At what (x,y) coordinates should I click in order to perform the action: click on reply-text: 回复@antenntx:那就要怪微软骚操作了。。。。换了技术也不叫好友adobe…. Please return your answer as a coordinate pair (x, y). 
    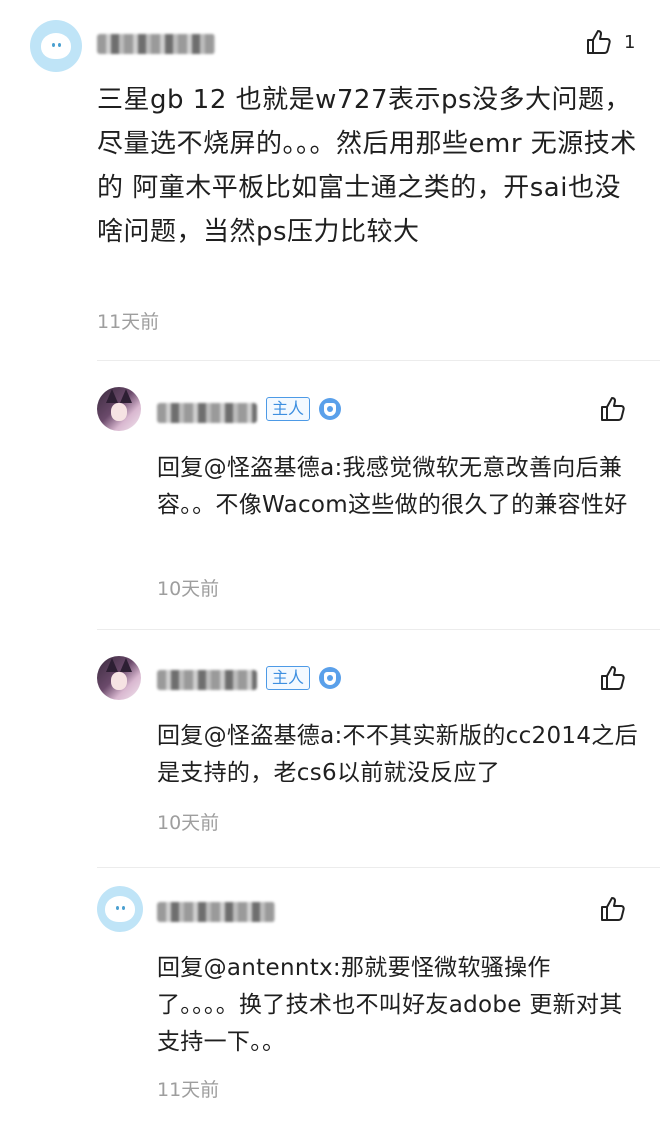
    Looking at the image, I should click on (390, 1005).